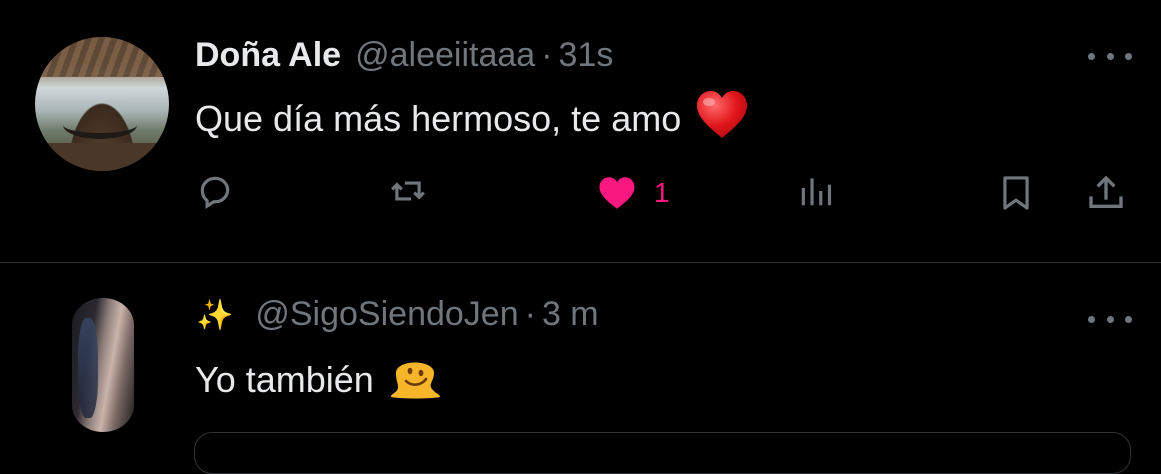  Describe the element at coordinates (662, 453) in the screenshot. I see `quoted-card` at that location.